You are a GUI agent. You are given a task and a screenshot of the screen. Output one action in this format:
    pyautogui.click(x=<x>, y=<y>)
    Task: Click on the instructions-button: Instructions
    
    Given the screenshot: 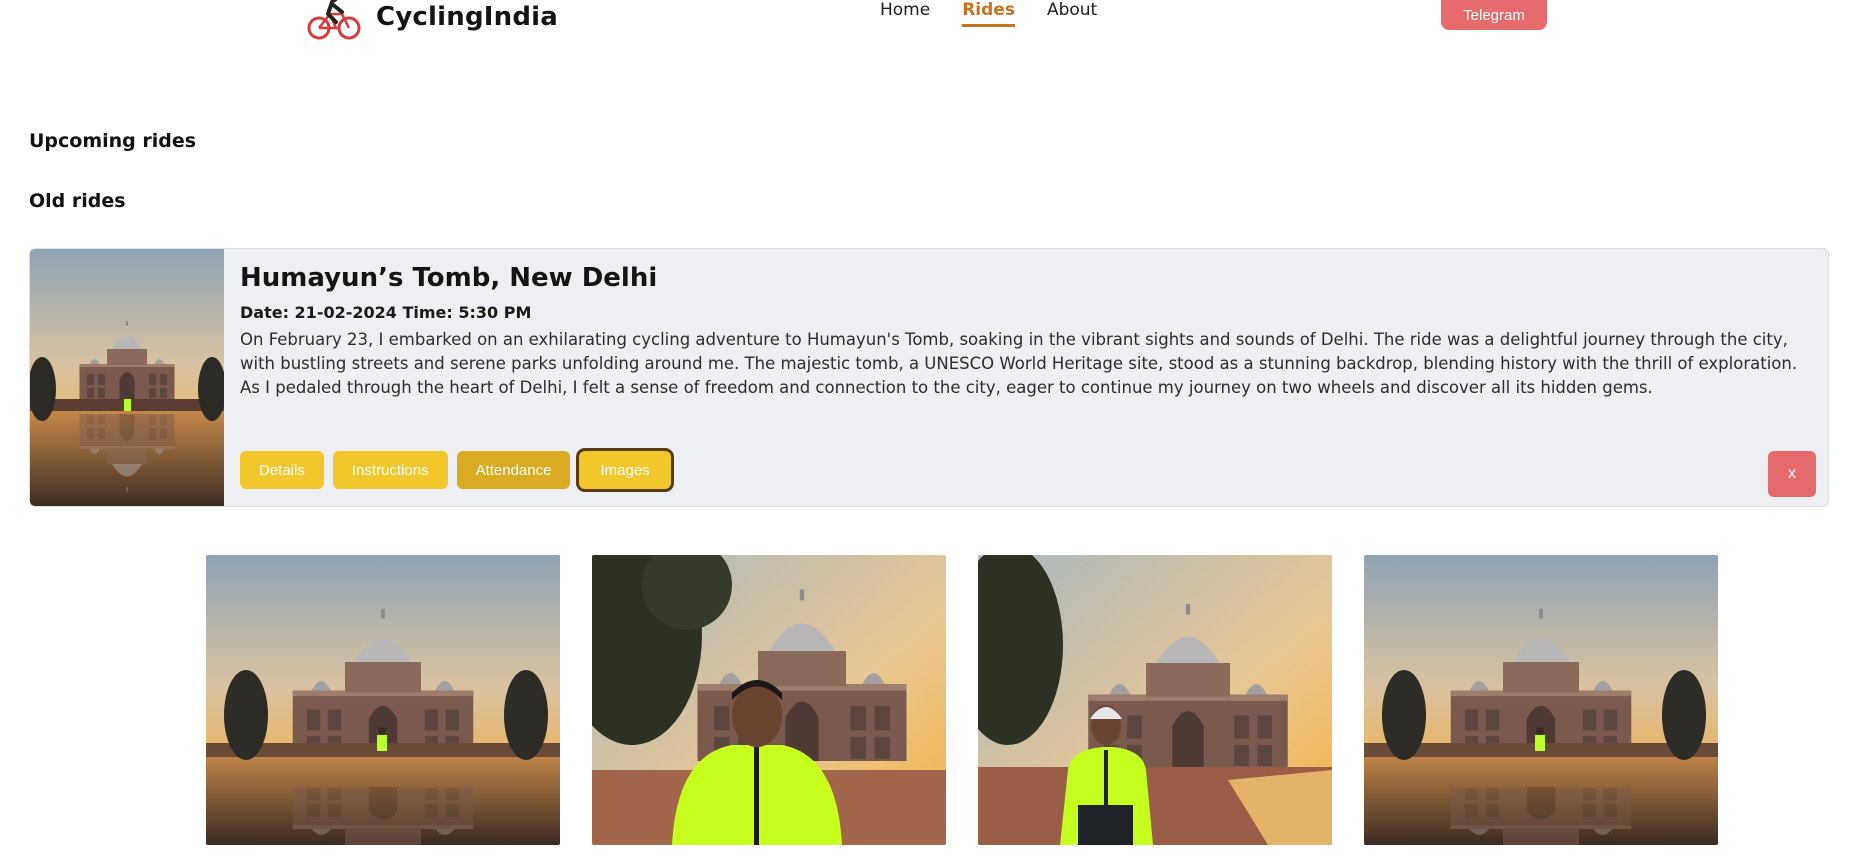 What is the action you would take?
    pyautogui.click(x=390, y=470)
    